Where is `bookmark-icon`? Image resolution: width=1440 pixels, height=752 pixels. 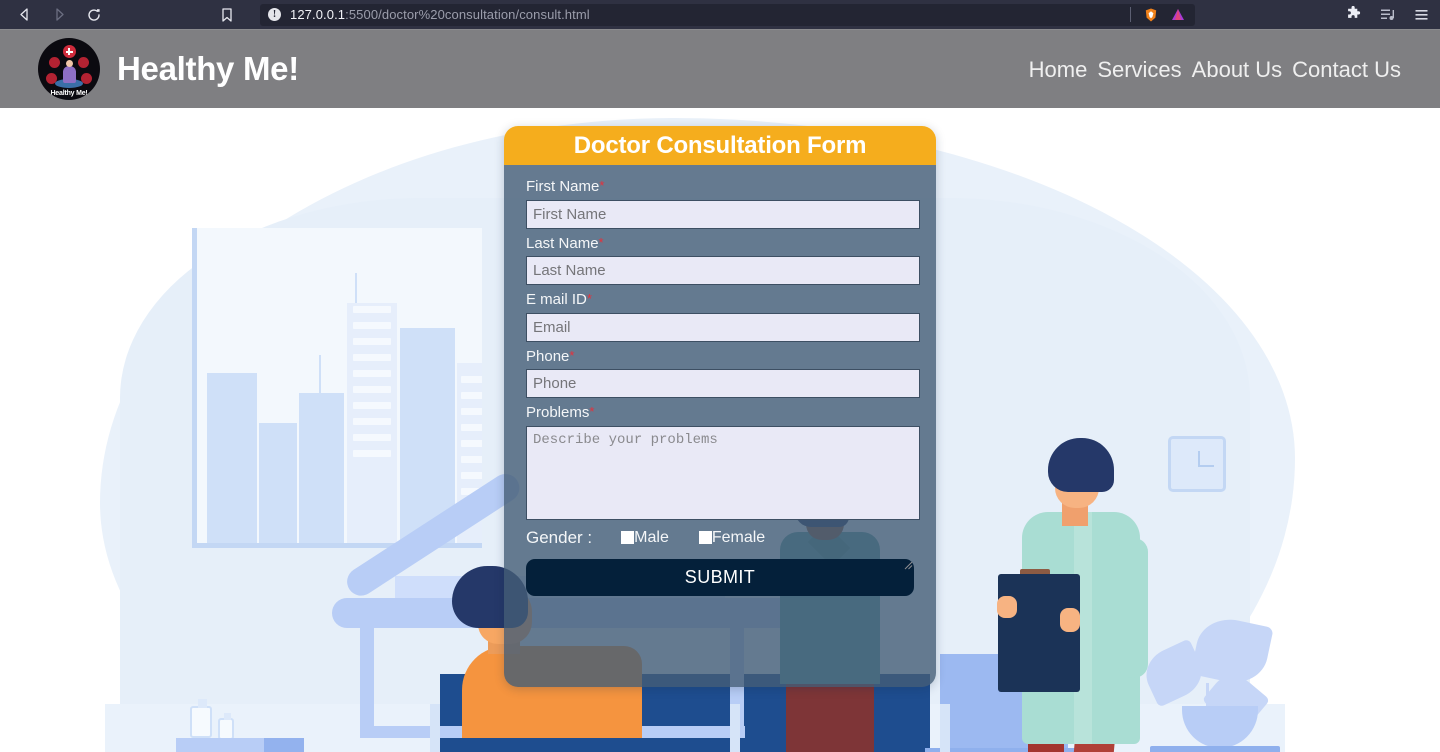
bookmark-icon is located at coordinates (227, 14).